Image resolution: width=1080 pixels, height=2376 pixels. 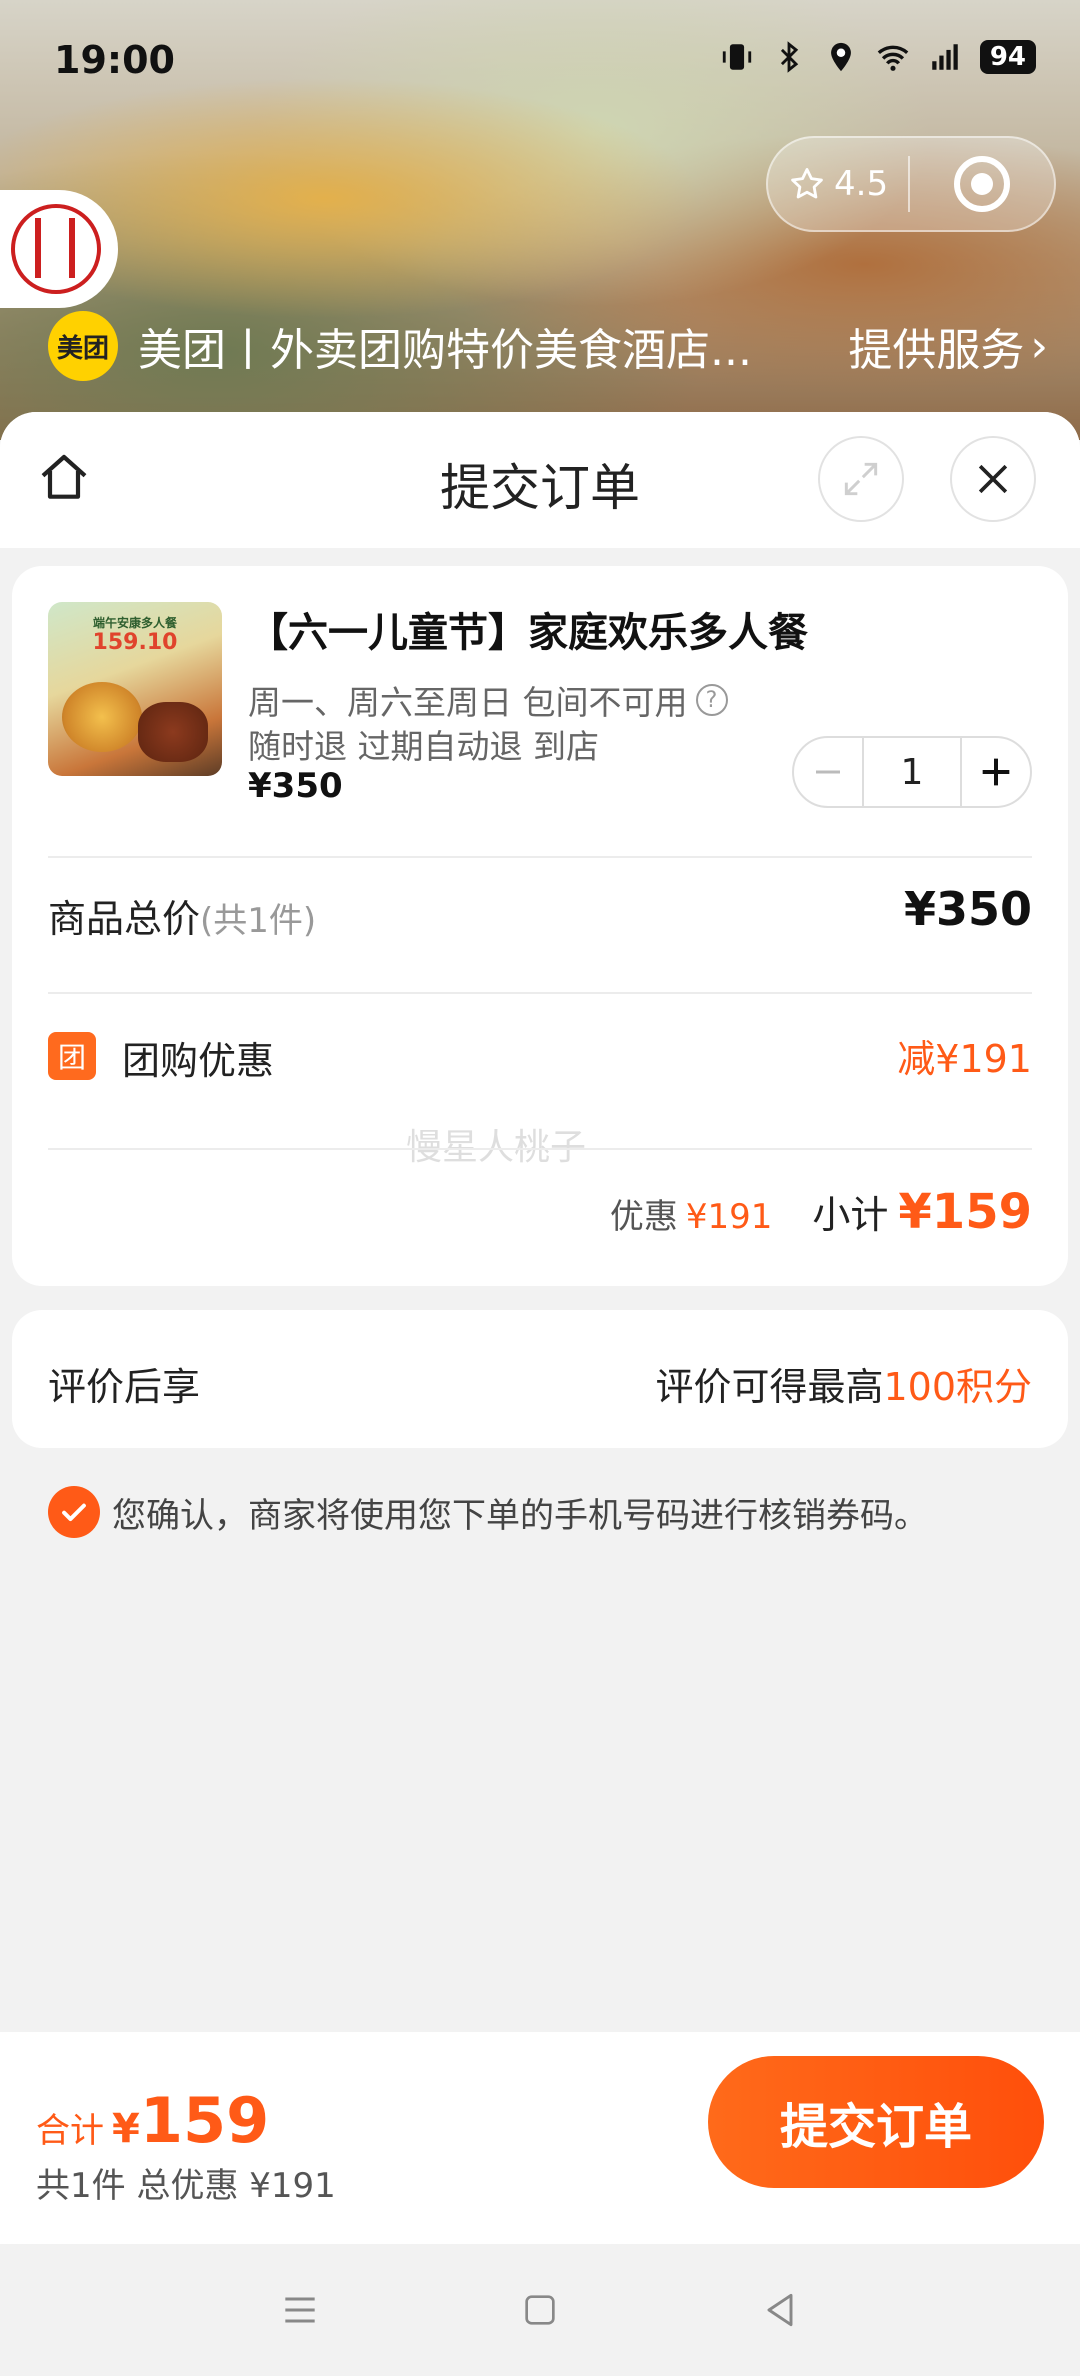 What do you see at coordinates (135, 642) in the screenshot?
I see `product-image-price: 159.10` at bounding box center [135, 642].